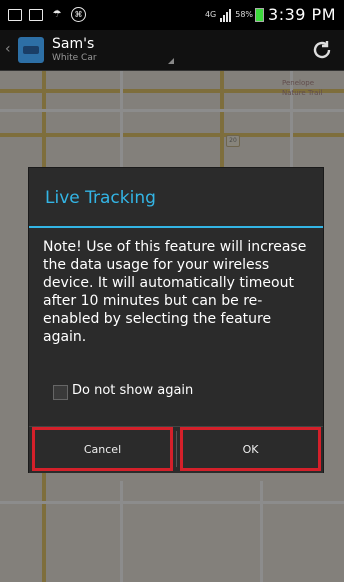 The image size is (344, 582). Describe the element at coordinates (102, 449) in the screenshot. I see `cancel-button: Cancel` at that location.